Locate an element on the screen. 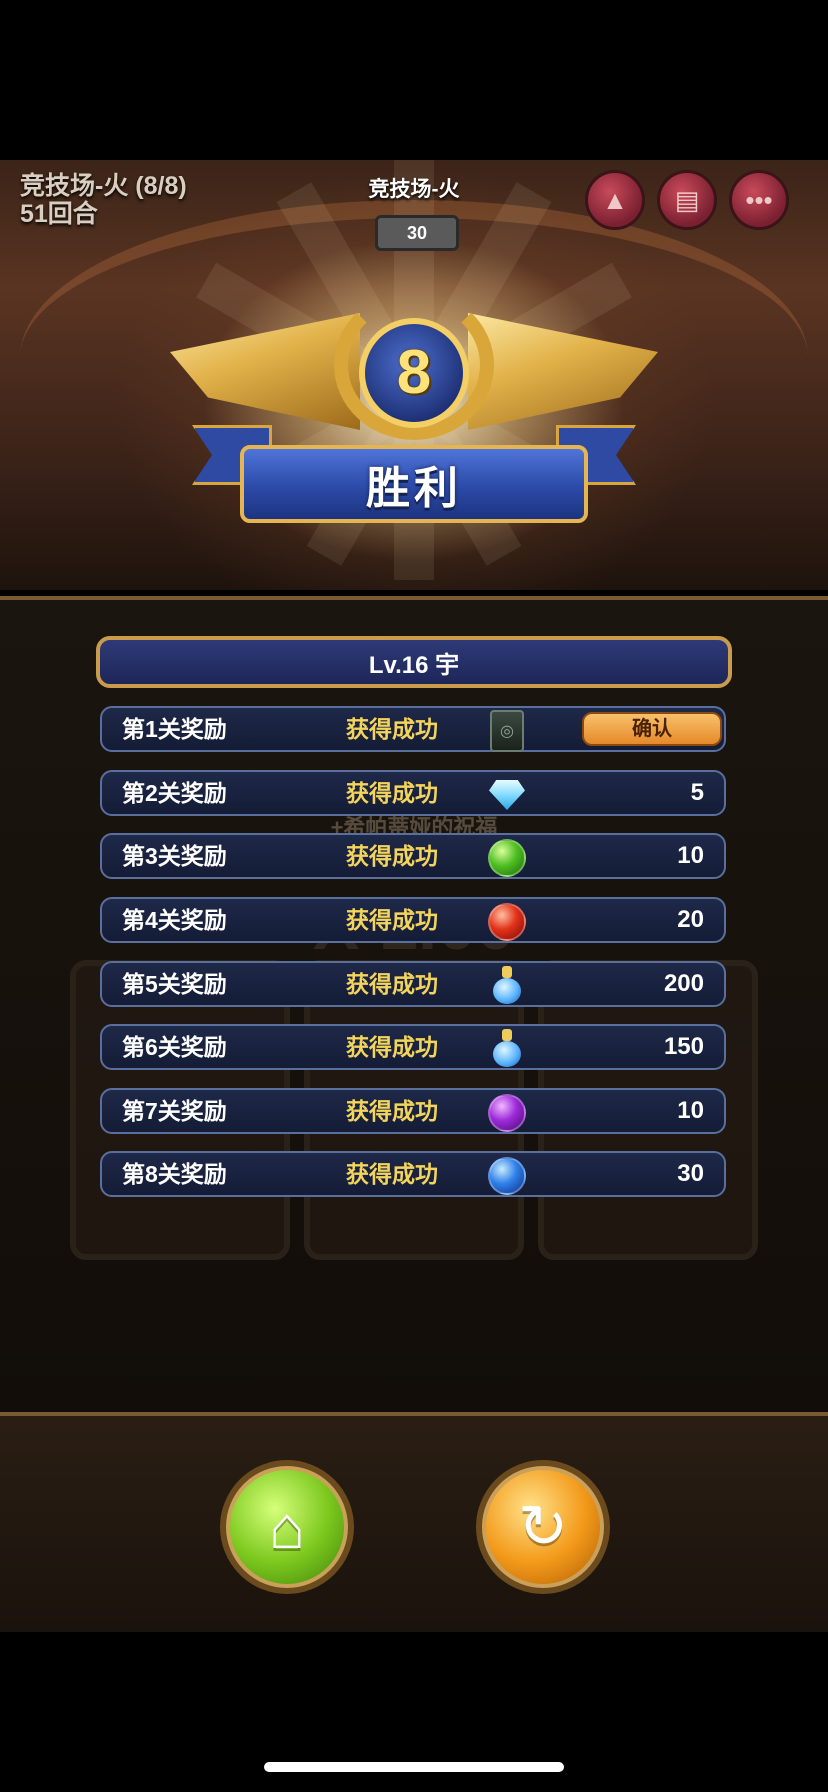 Image resolution: width=828 pixels, height=1792 pixels. reward-row: 第1关奖励 获得成功 ◎ 确认 is located at coordinates (413, 729).